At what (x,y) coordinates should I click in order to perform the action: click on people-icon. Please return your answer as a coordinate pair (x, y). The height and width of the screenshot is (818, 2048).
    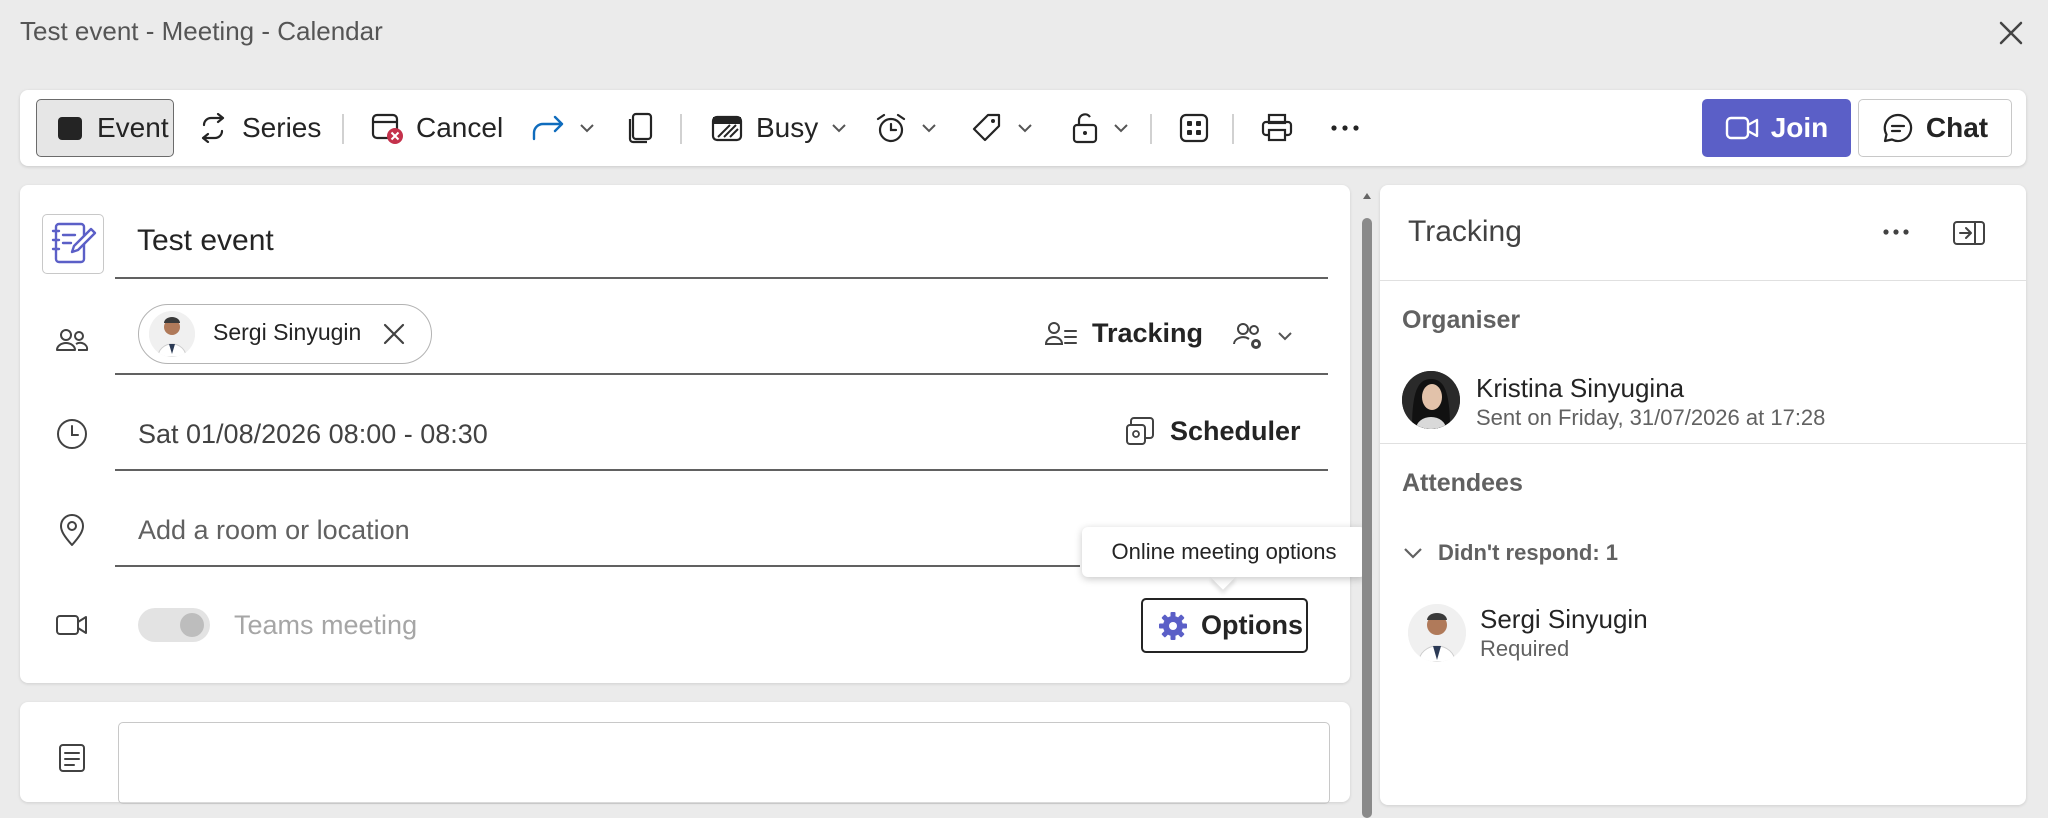
    Looking at the image, I should click on (72, 340).